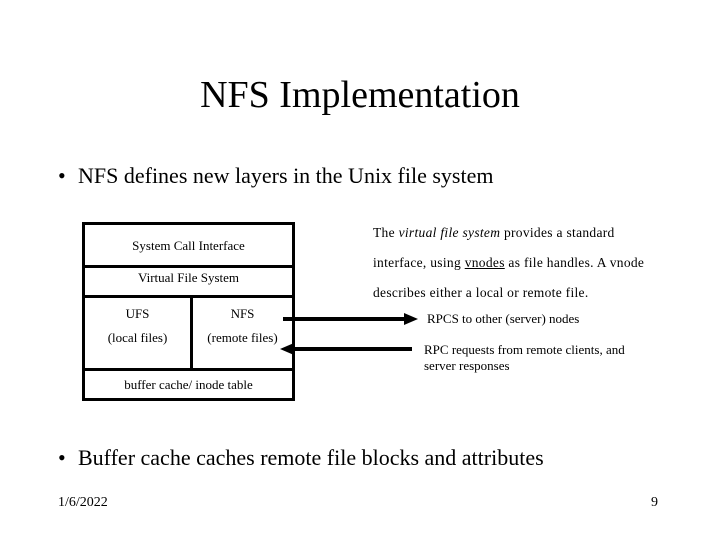 The height and width of the screenshot is (540, 720). Describe the element at coordinates (557, 232) in the screenshot. I see `text: provides a standard` at that location.